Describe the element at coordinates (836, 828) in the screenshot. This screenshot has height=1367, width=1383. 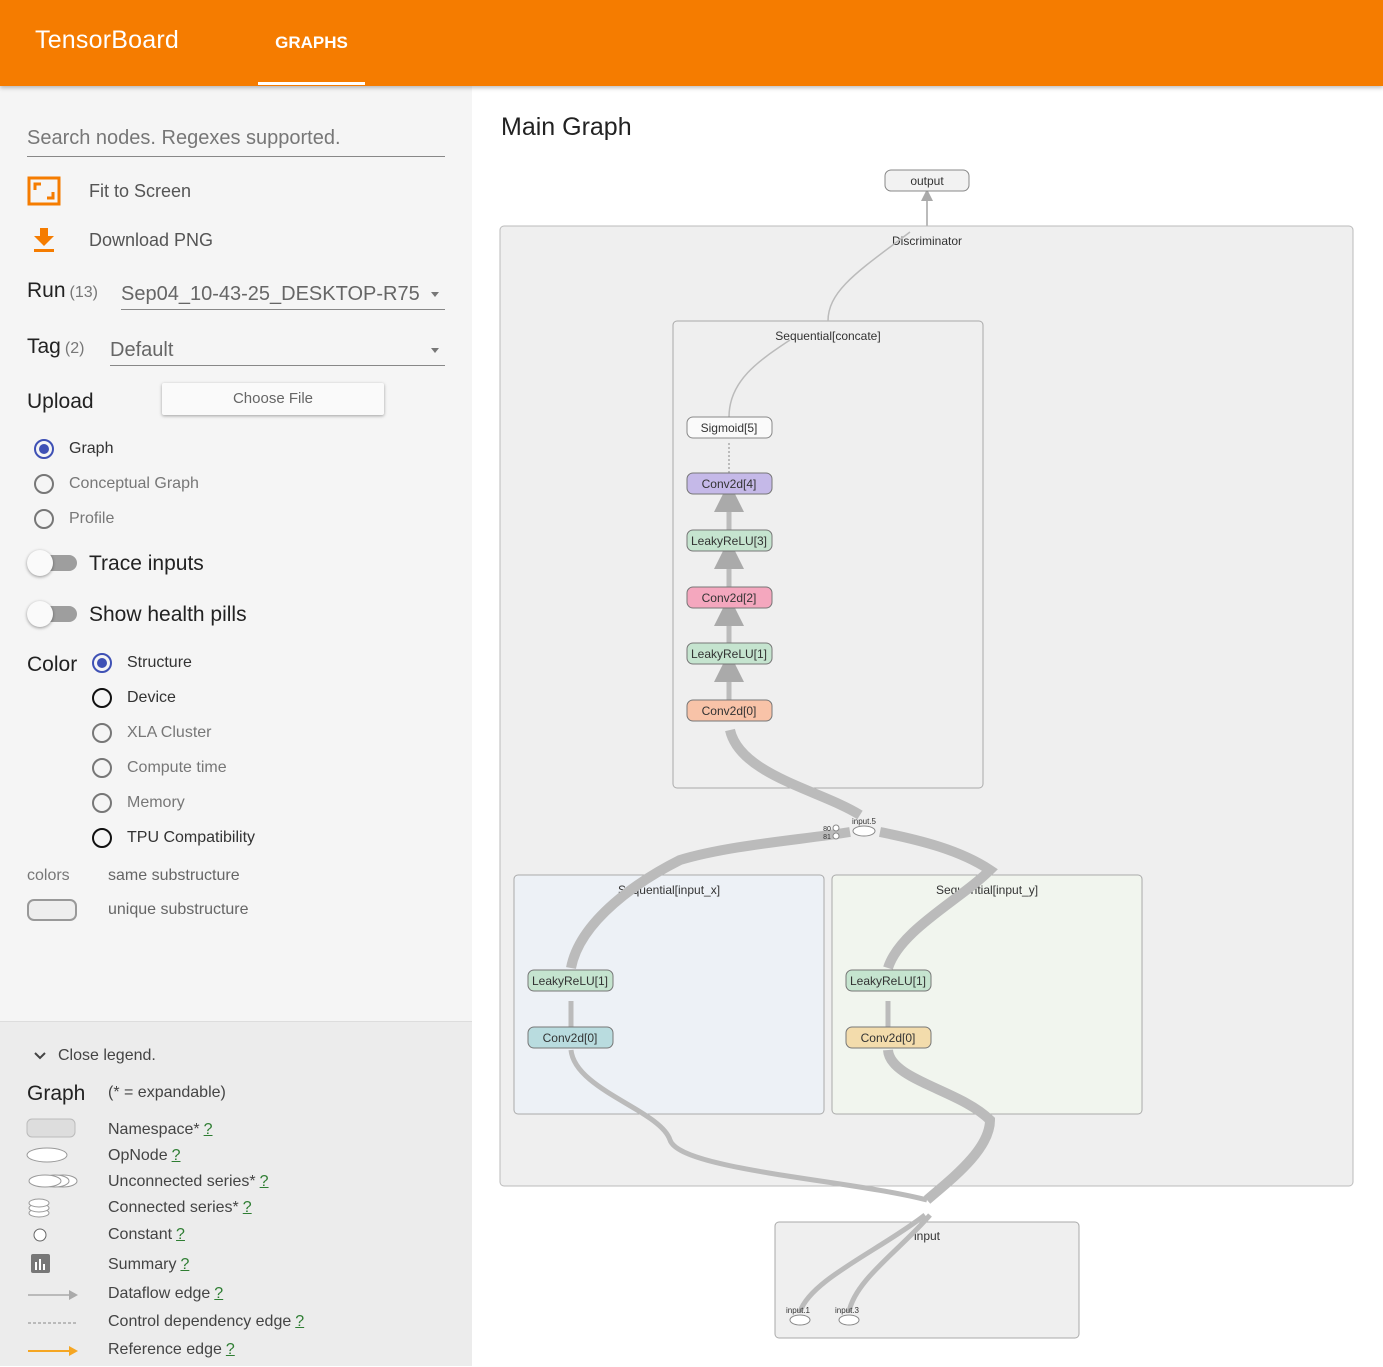
I see `constant-80-node` at that location.